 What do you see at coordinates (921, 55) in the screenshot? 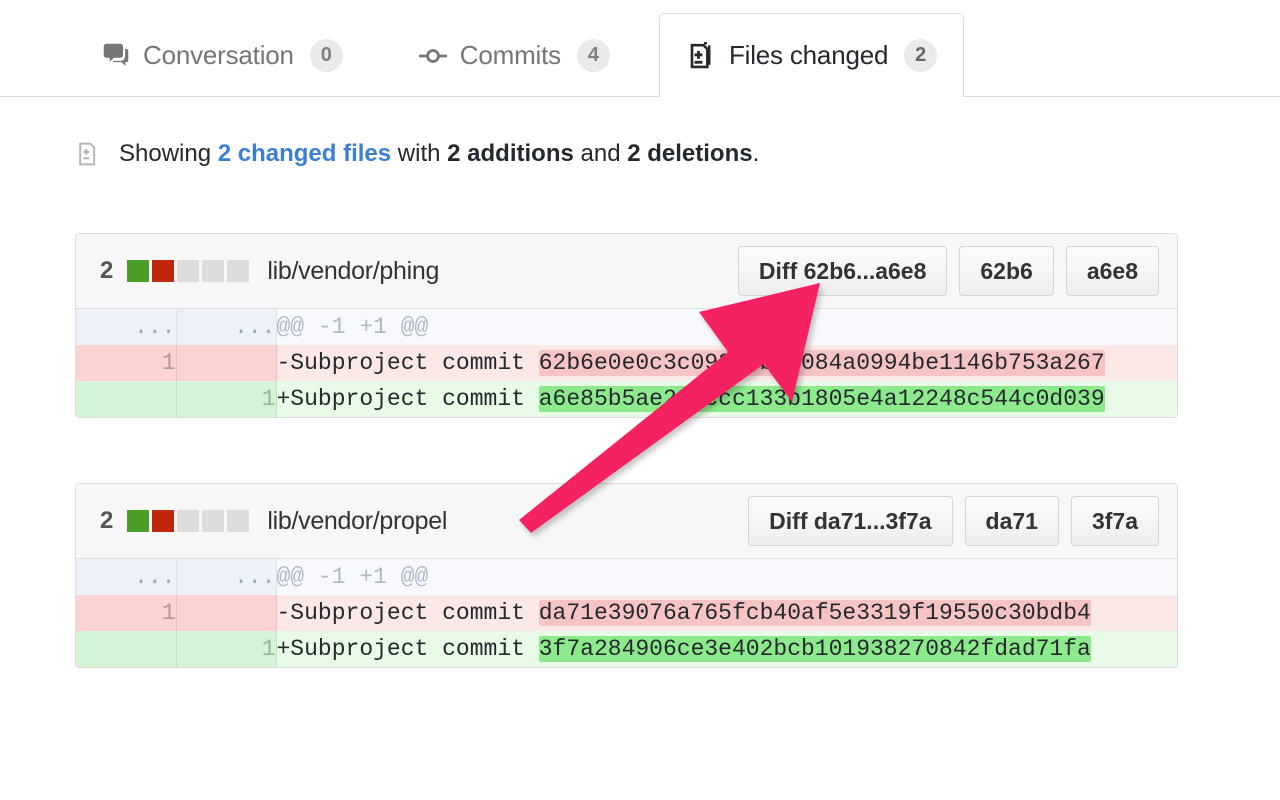
I see `tab-counter: 2` at bounding box center [921, 55].